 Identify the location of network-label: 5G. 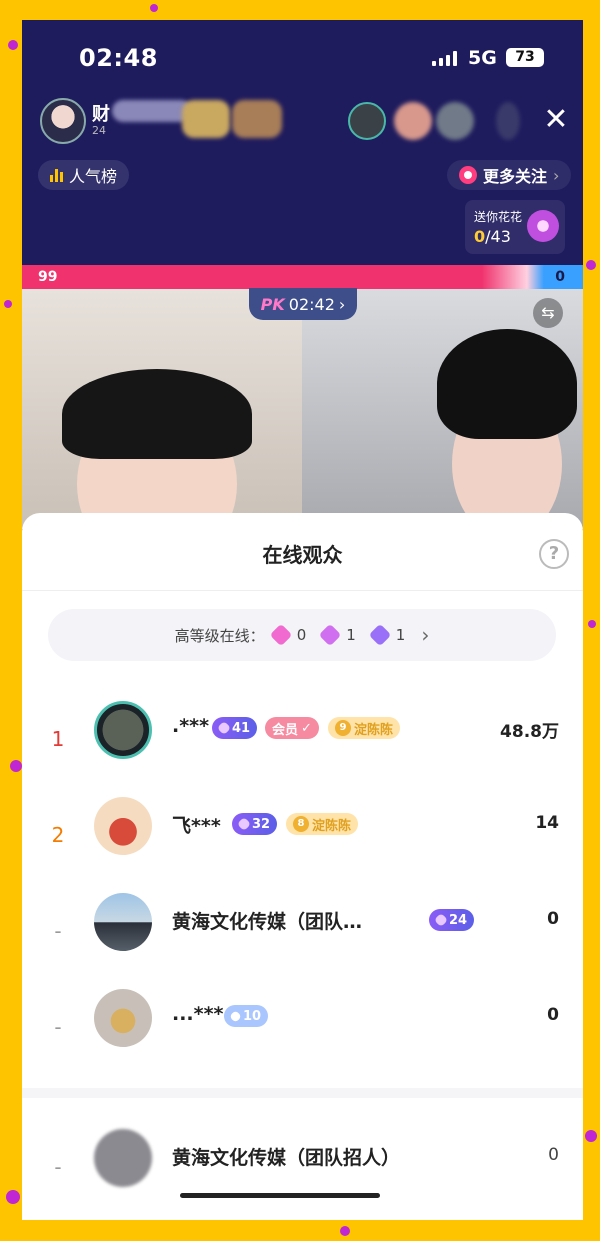
(482, 58).